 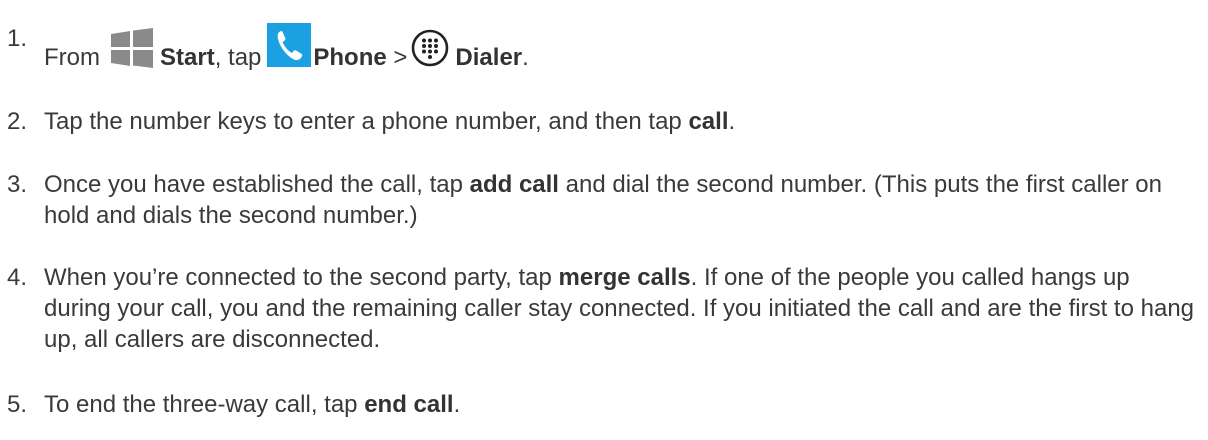 What do you see at coordinates (525, 57) in the screenshot?
I see `step-1-period: .` at bounding box center [525, 57].